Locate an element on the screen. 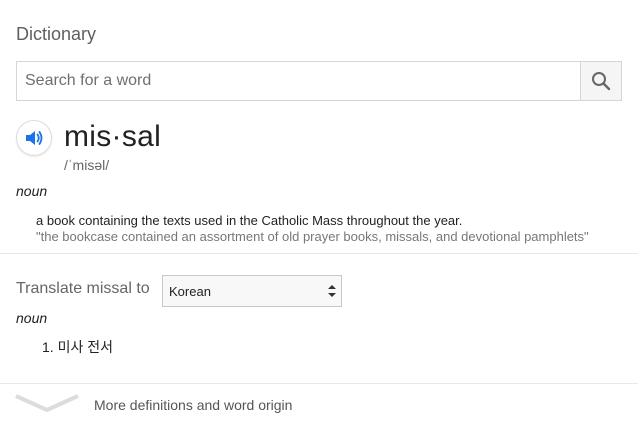 This screenshot has width=638, height=424. chevron-down-icon is located at coordinates (47, 403).